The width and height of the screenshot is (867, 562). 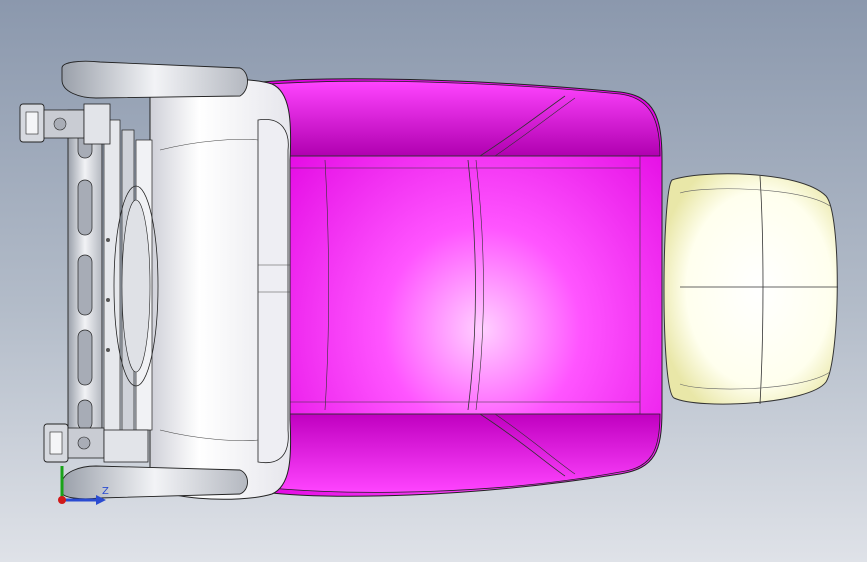 What do you see at coordinates (65, 124) in the screenshot?
I see `top-latch` at bounding box center [65, 124].